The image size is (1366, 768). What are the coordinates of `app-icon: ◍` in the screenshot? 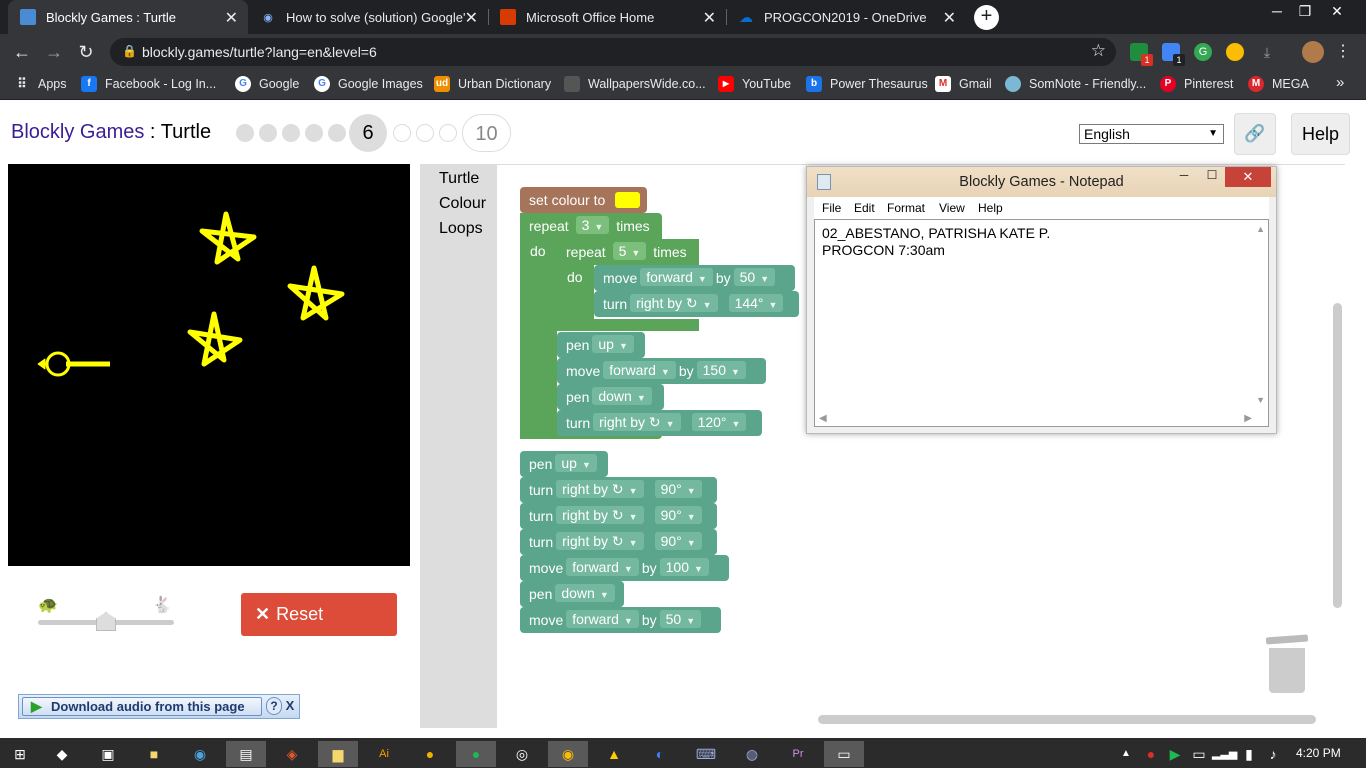 It's located at (752, 754).